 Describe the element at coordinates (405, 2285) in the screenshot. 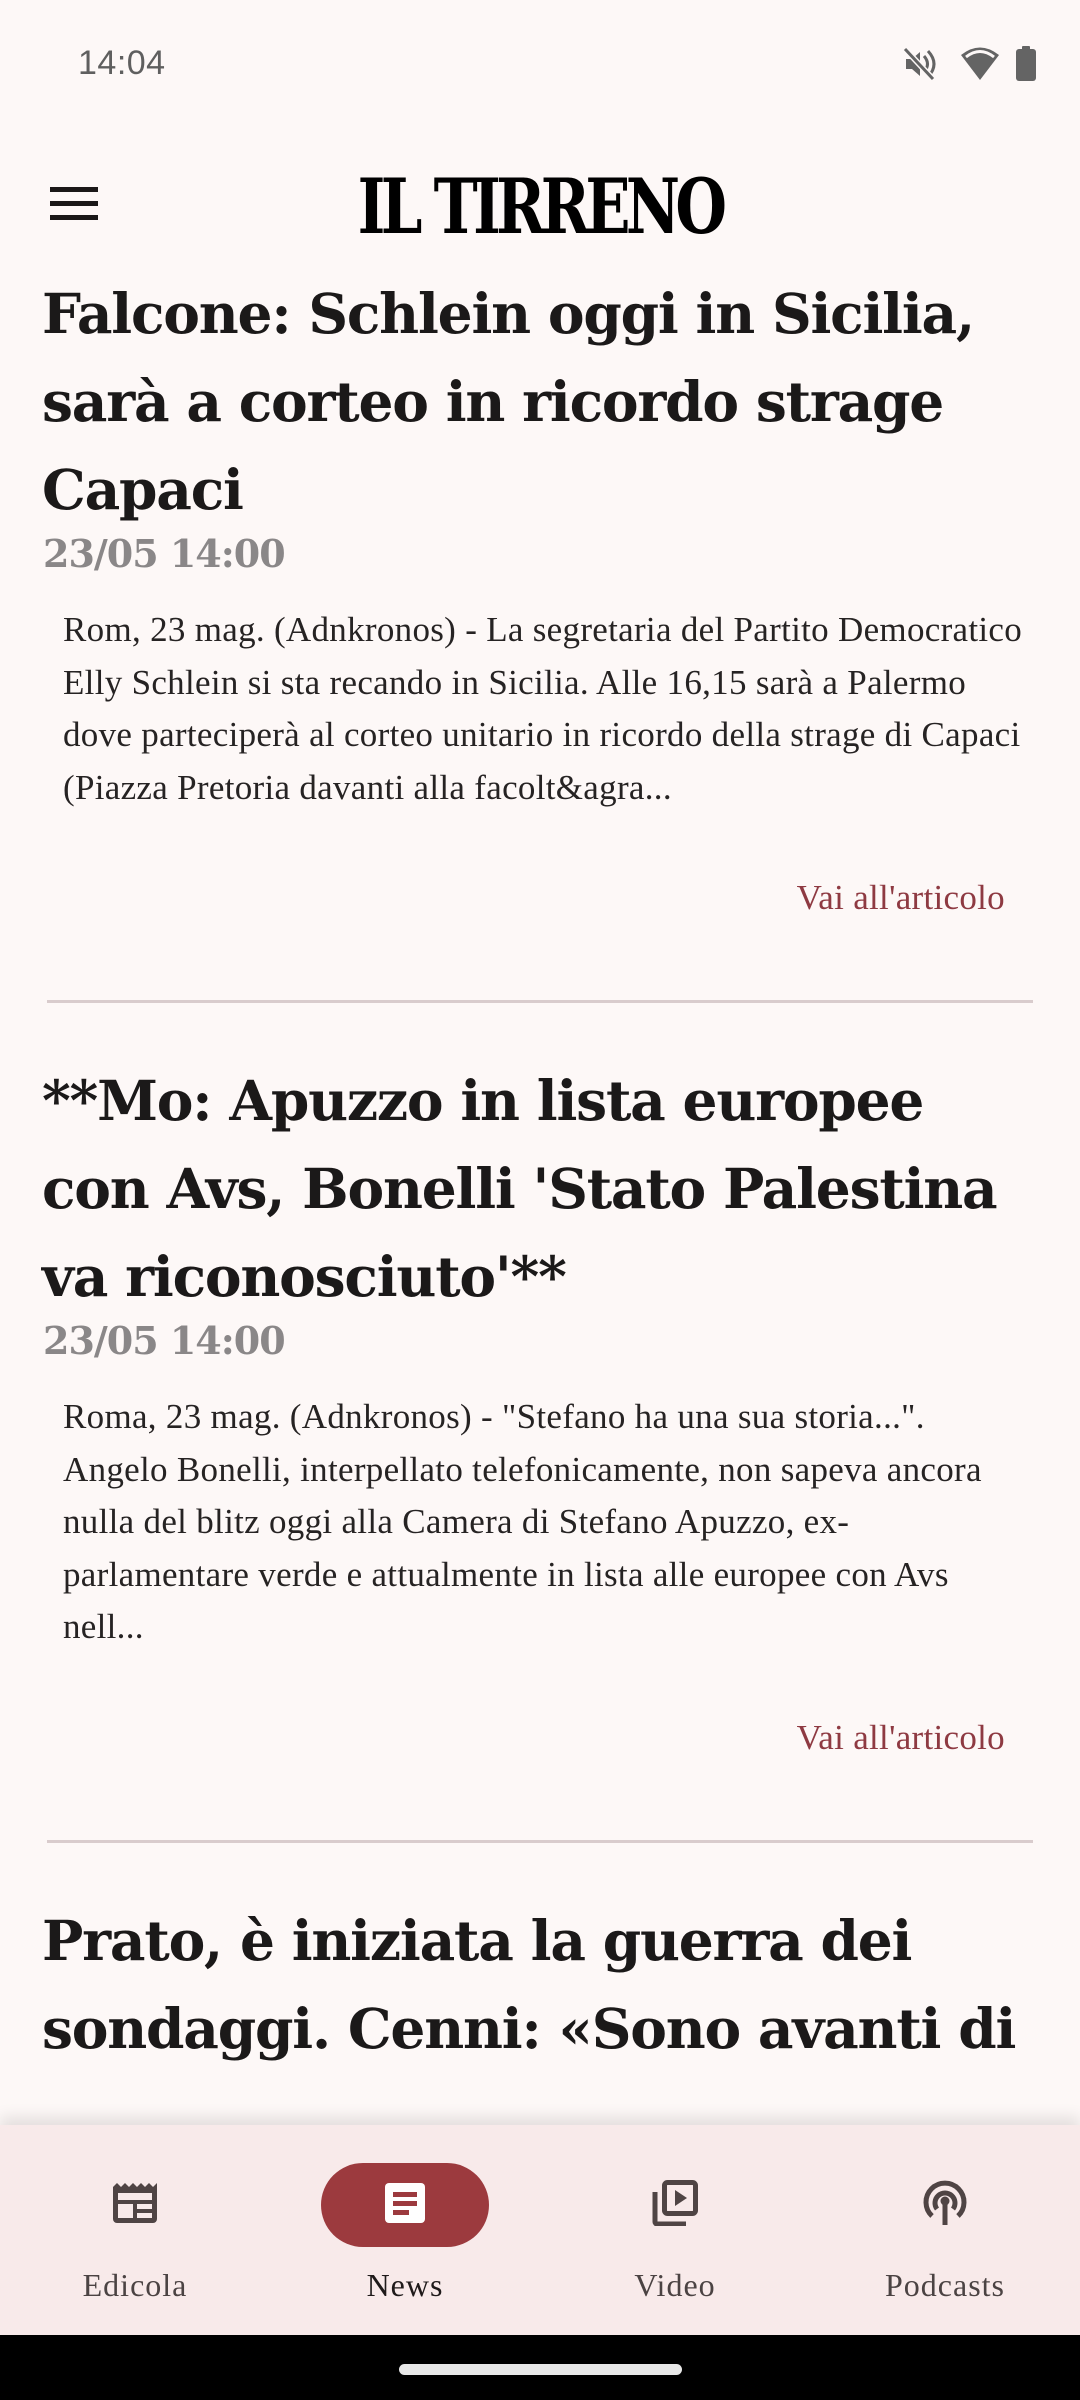

I see `nav-label: News` at that location.